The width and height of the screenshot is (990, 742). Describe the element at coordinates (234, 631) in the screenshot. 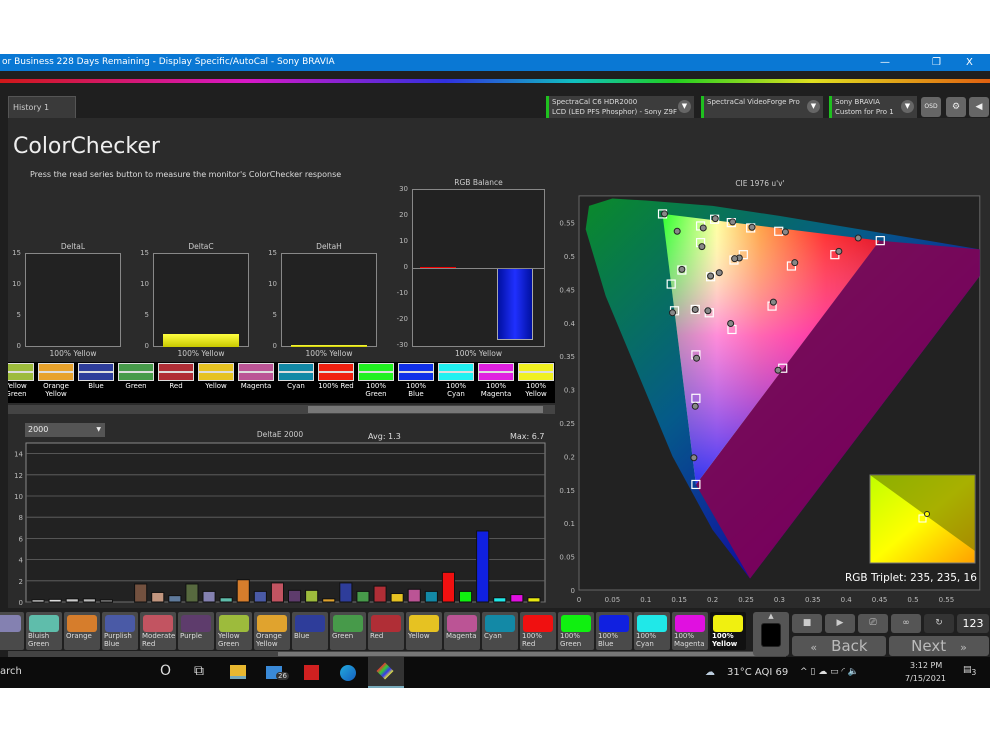

I see `patch-button: Yellow Green` at that location.